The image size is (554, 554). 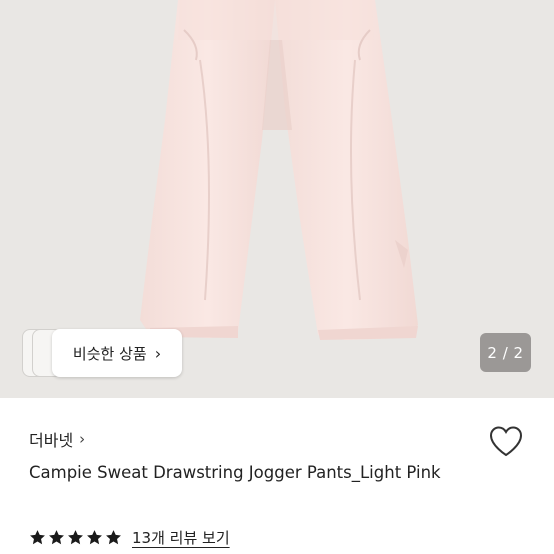 What do you see at coordinates (506, 441) in the screenshot?
I see `heart-icon` at bounding box center [506, 441].